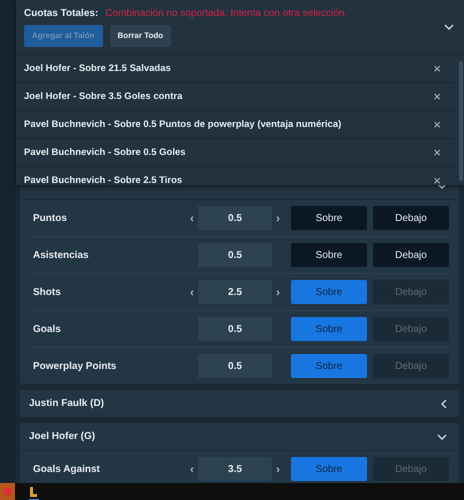  I want to click on market-label: Shots, so click(47, 292).